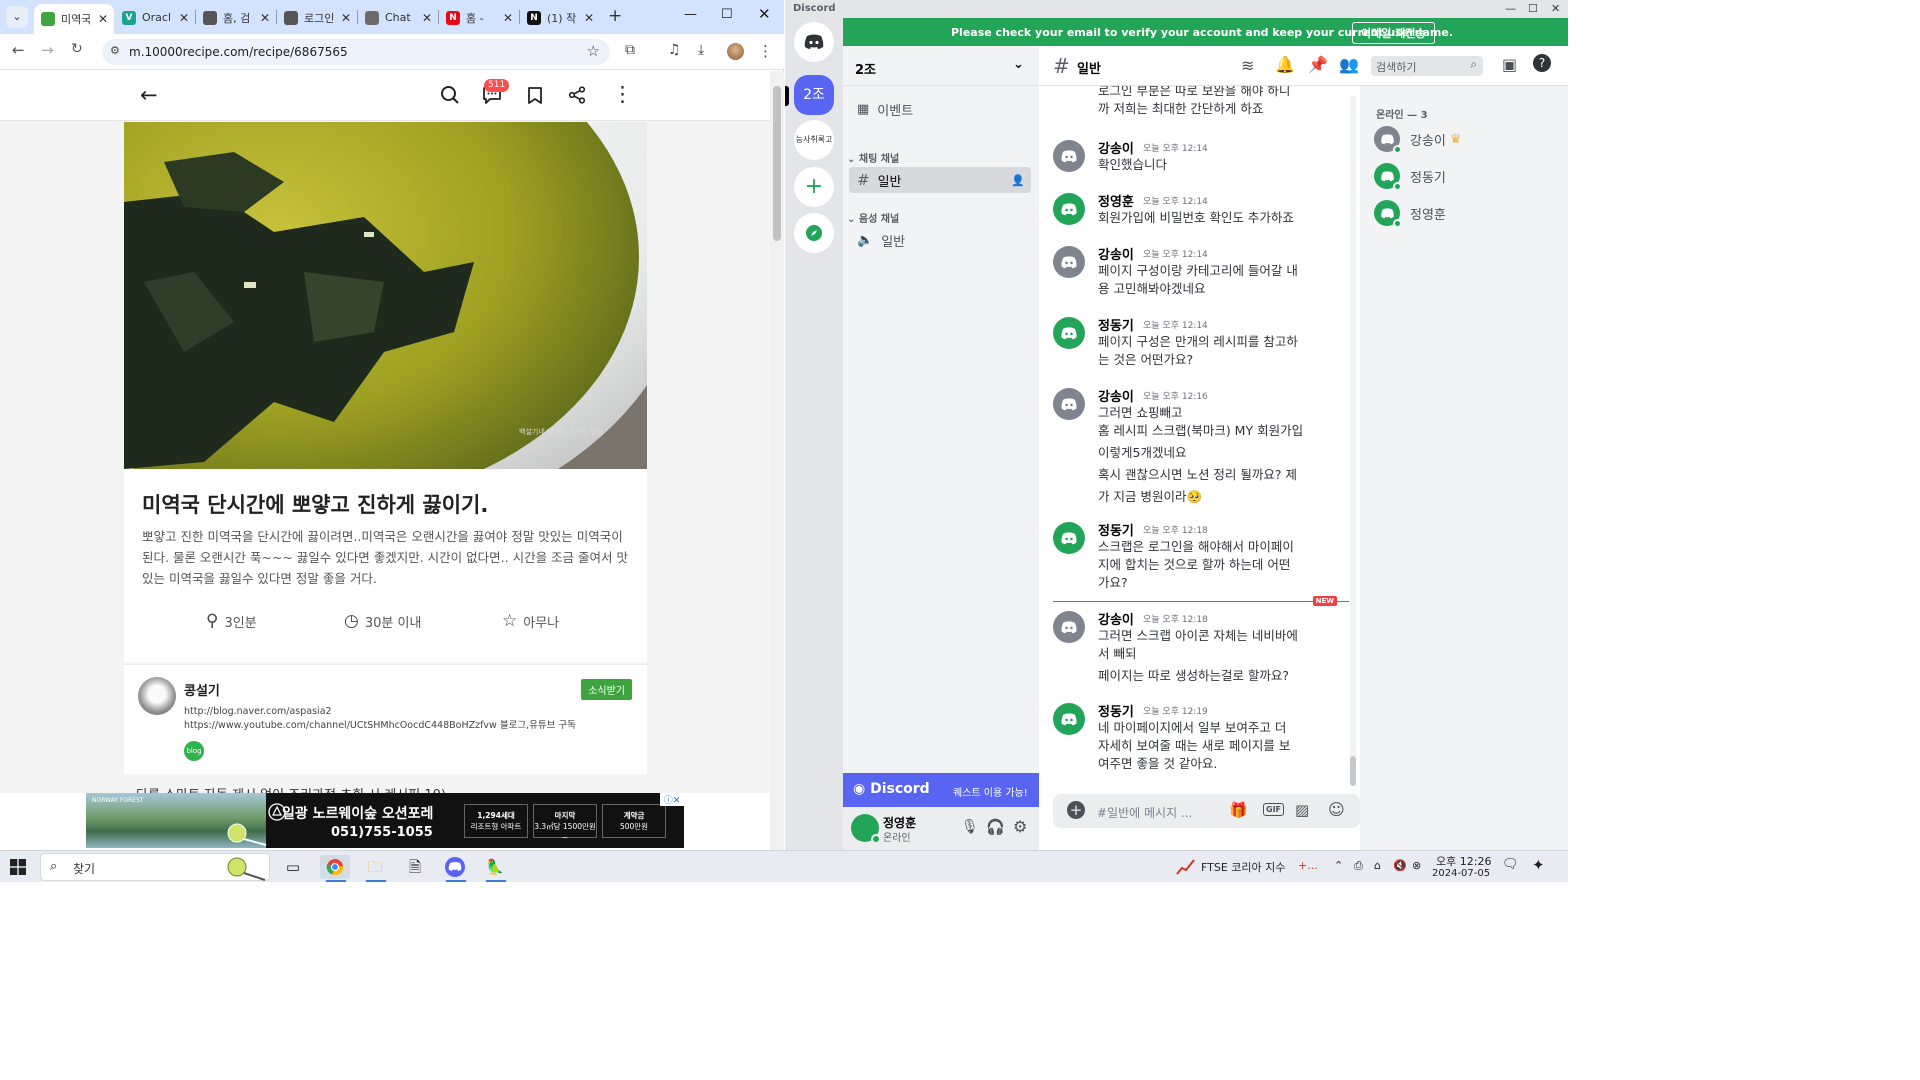 The width and height of the screenshot is (1920, 1080). Describe the element at coordinates (1353, 771) in the screenshot. I see `chat-scrollbar-thumb` at that location.